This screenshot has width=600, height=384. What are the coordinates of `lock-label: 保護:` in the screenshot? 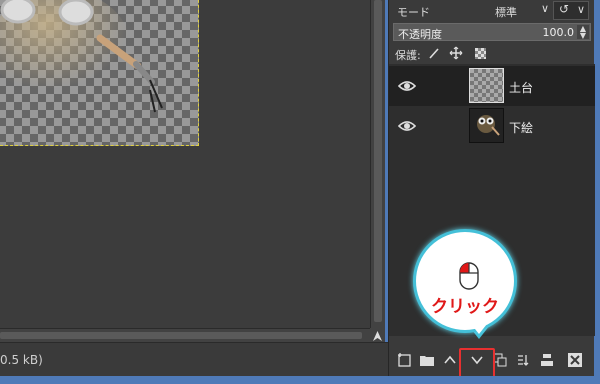 It's located at (408, 55).